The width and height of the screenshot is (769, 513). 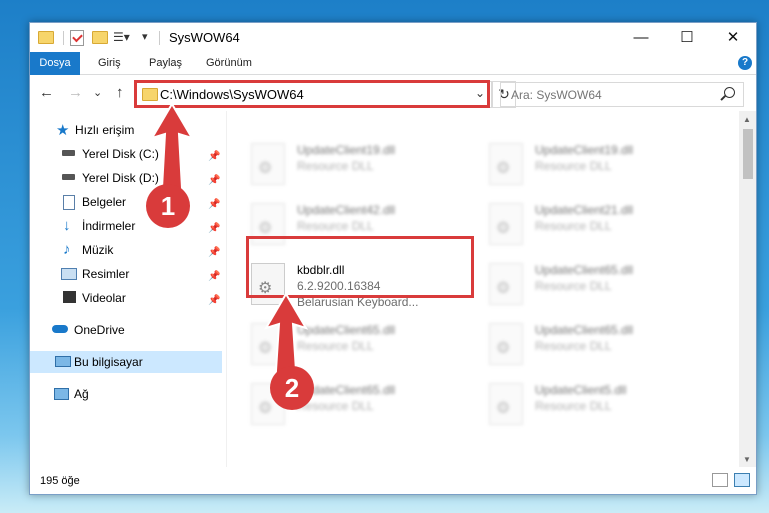 I want to click on file-item: UpdateClient21.dll Resource DLL, so click(x=604, y=227).